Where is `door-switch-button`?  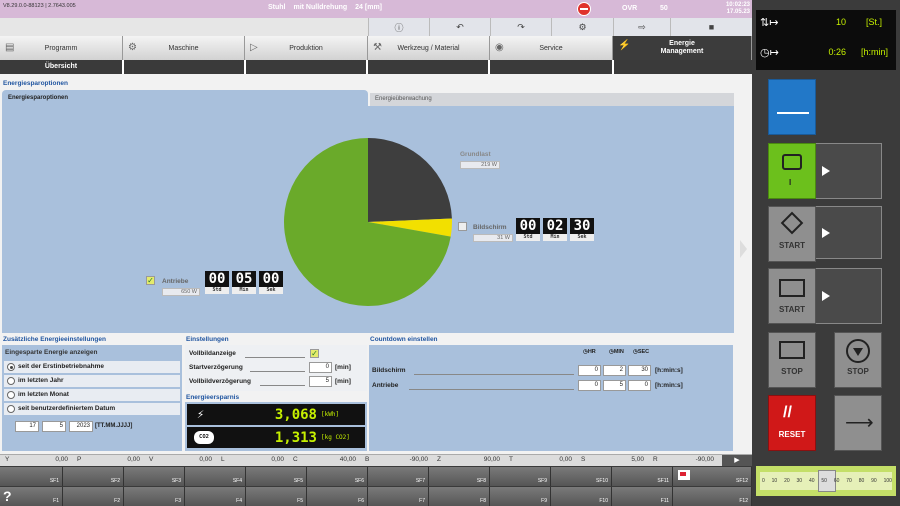 door-switch-button is located at coordinates (792, 107).